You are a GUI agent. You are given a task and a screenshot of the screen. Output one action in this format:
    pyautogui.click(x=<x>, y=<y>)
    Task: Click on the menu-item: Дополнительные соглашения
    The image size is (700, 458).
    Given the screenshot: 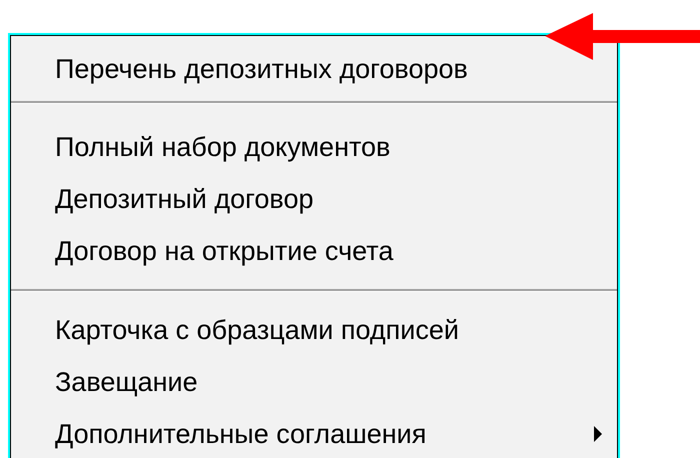 What is the action you would take?
    pyautogui.click(x=314, y=433)
    